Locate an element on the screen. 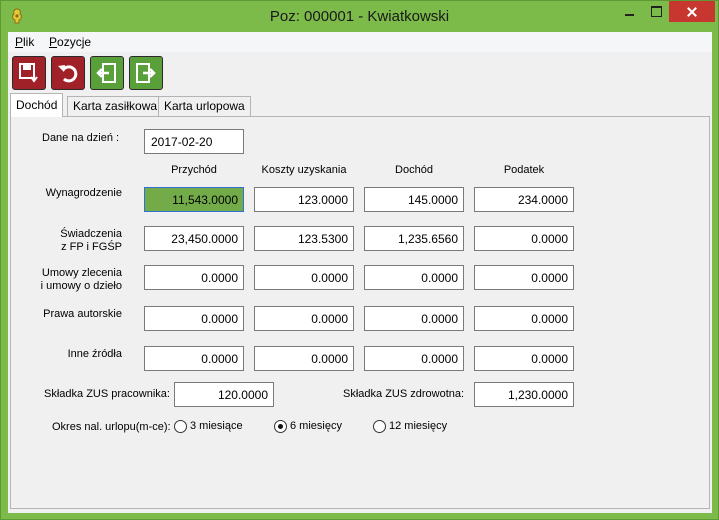  wynagrodzenie-koszty-field: 123.0000 is located at coordinates (304, 199).